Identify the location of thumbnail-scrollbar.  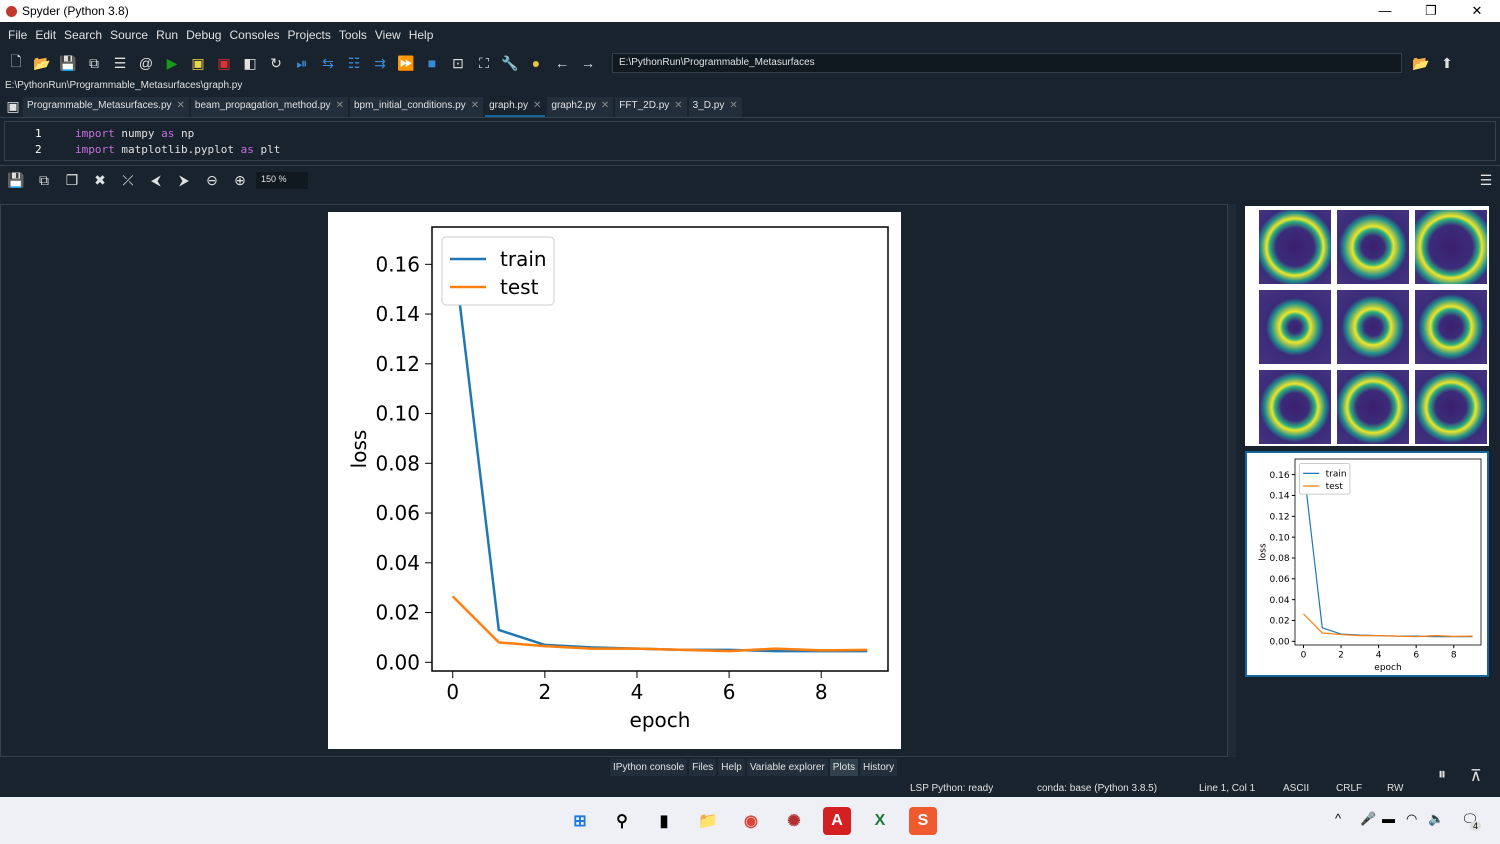
(1232, 480).